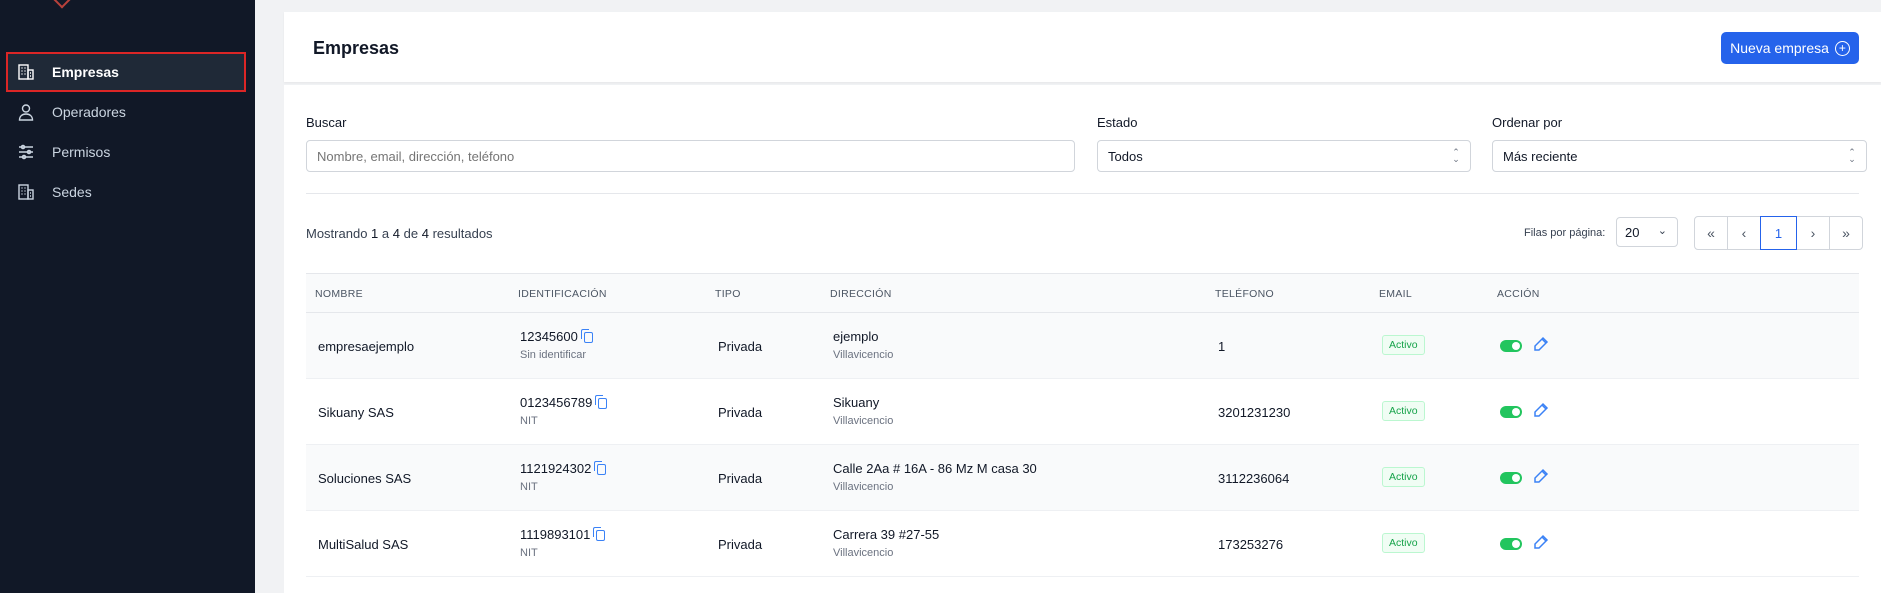 The image size is (1881, 593). Describe the element at coordinates (339, 294) in the screenshot. I see `column-header-name: NOMBRE` at that location.